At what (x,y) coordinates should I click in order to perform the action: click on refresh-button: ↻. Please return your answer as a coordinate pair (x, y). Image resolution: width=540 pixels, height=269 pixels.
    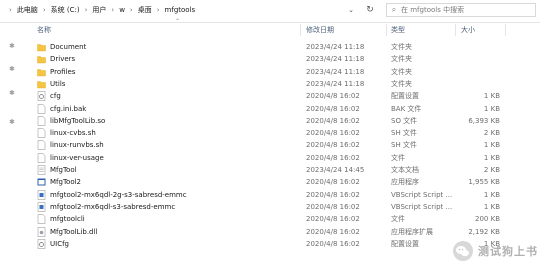
    Looking at the image, I should click on (370, 10).